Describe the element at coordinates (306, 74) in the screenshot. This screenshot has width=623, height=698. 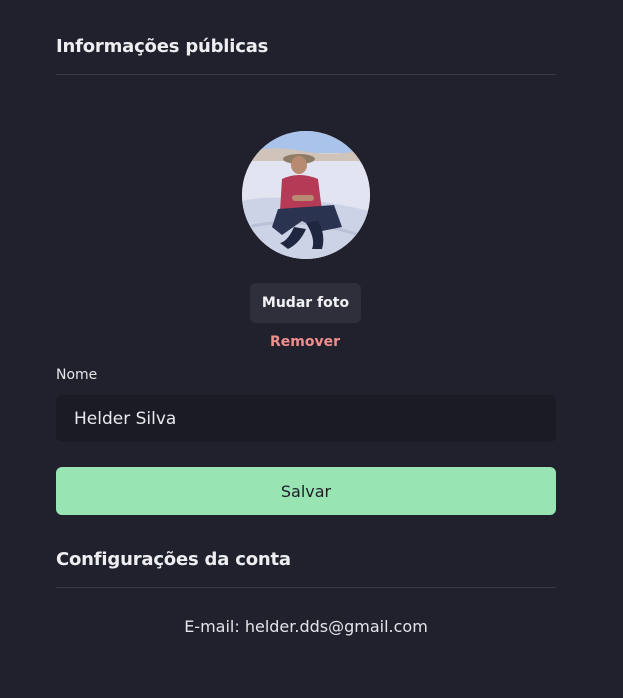
I see `public-info-divider` at that location.